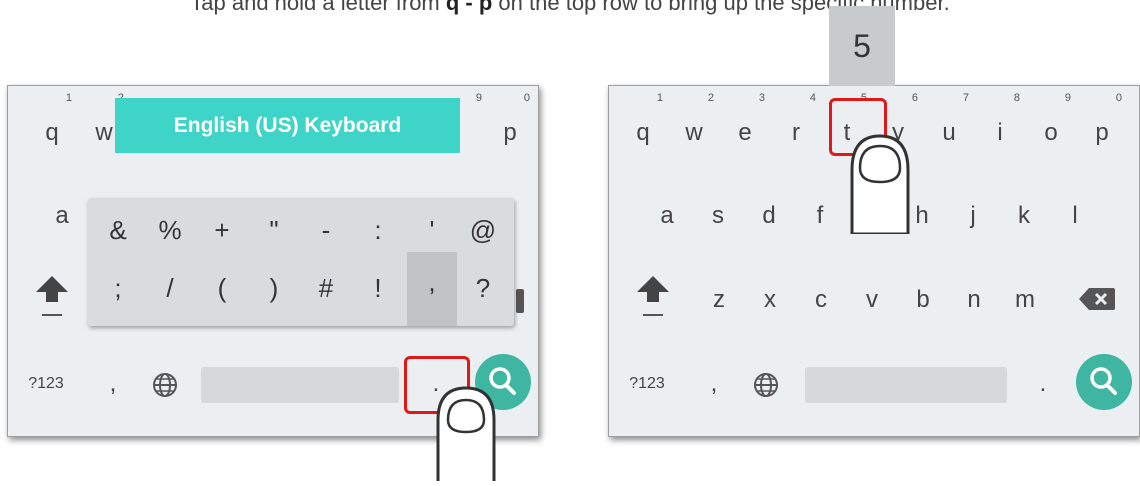 This screenshot has height=486, width=1140. Describe the element at coordinates (287, 125) in the screenshot. I see `keyboard-language-banner: English (US) Keyboard` at that location.